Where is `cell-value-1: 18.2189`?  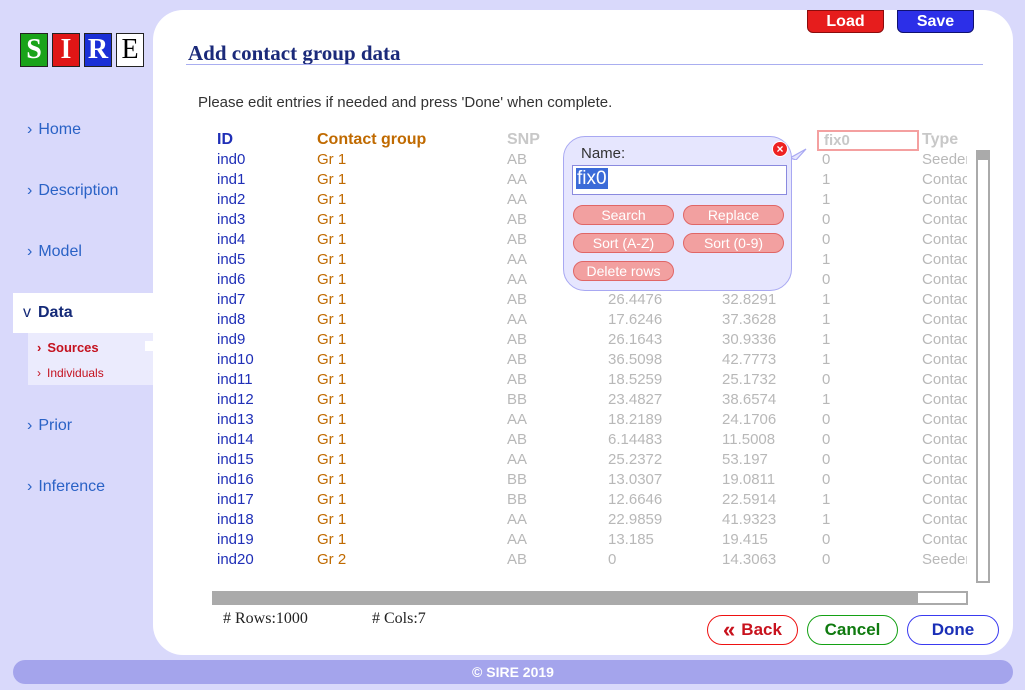 cell-value-1: 18.2189 is located at coordinates (635, 419).